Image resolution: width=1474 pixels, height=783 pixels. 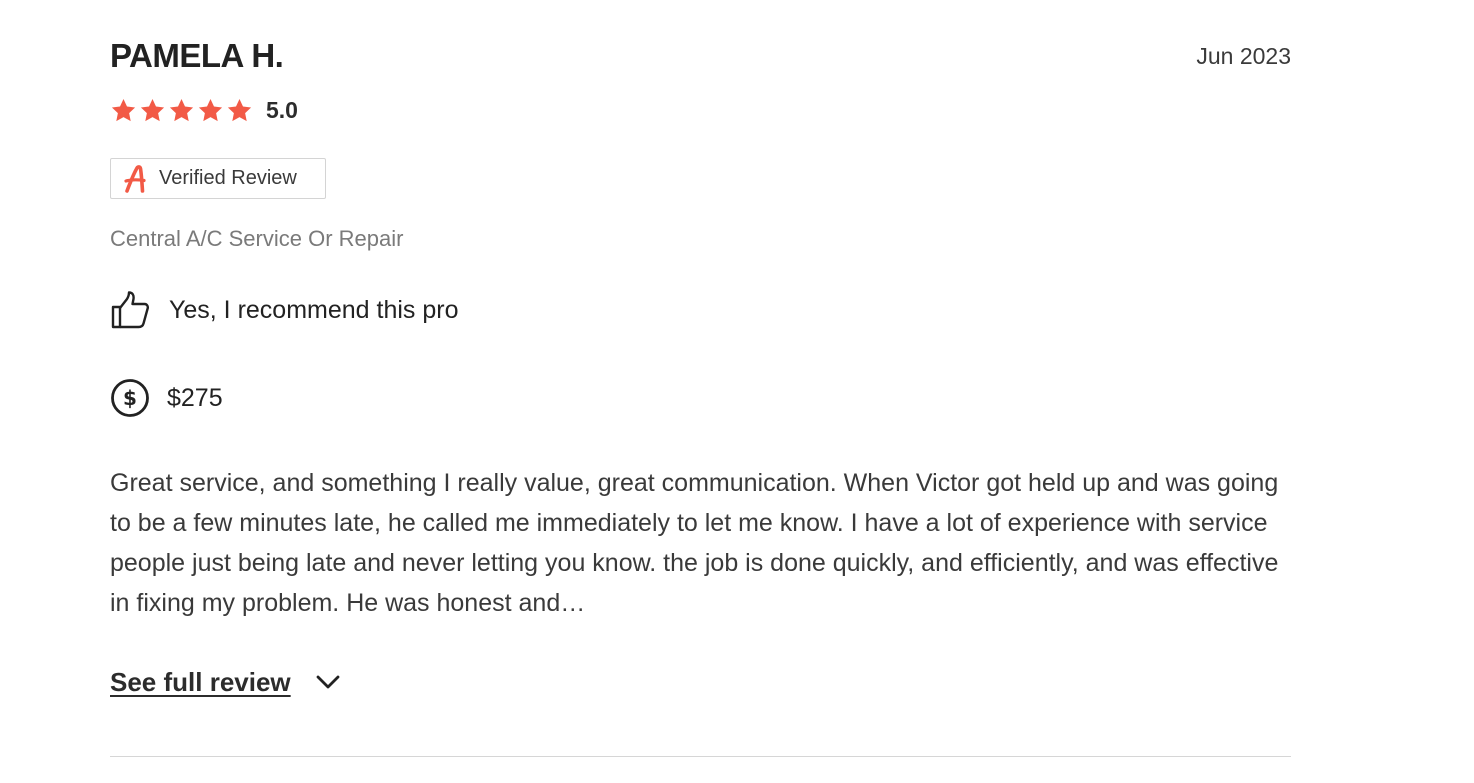 I want to click on rating-value: 5.0, so click(x=282, y=109).